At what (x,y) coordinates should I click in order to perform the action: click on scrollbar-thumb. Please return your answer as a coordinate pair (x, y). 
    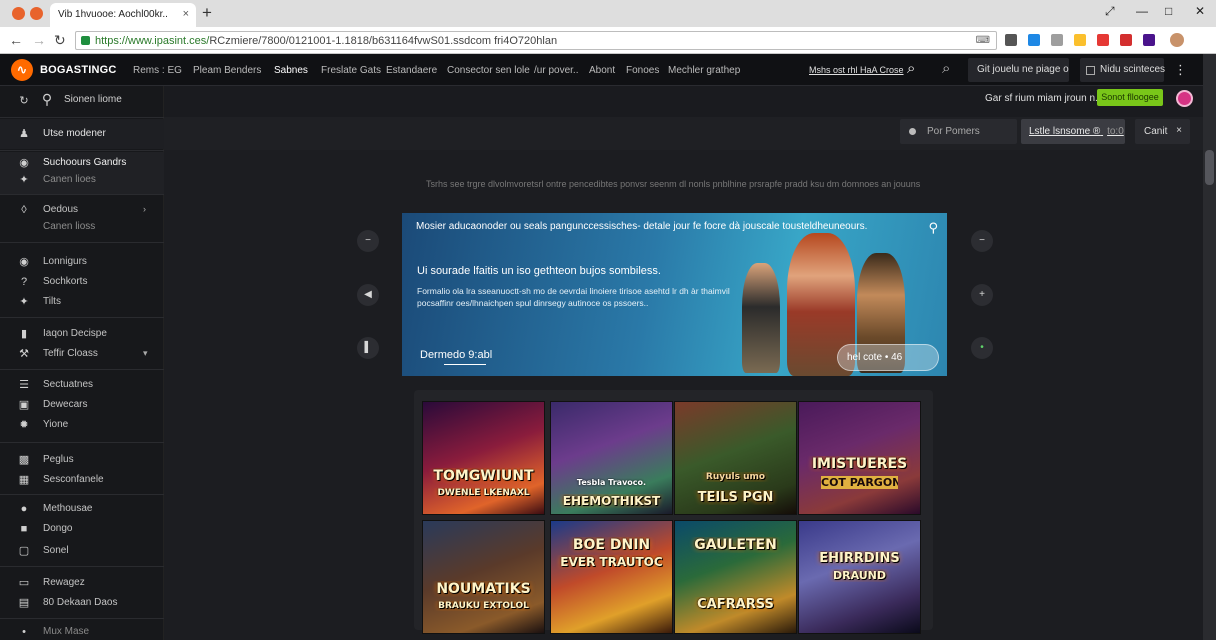
    Looking at the image, I should click on (1209, 167).